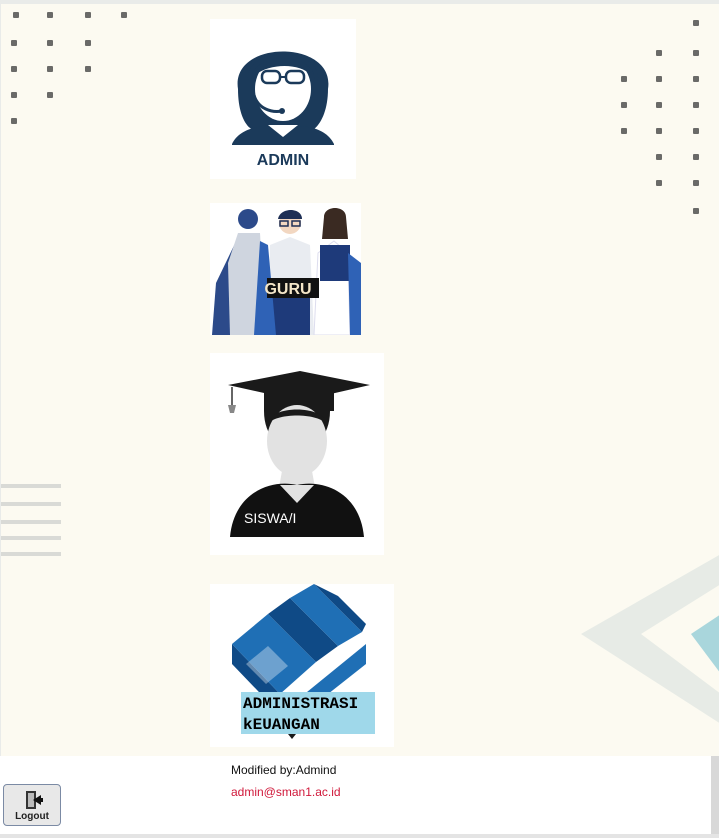 This screenshot has width=719, height=838. Describe the element at coordinates (286, 792) in the screenshot. I see `email-link: admin@sman1.ac.id` at that location.